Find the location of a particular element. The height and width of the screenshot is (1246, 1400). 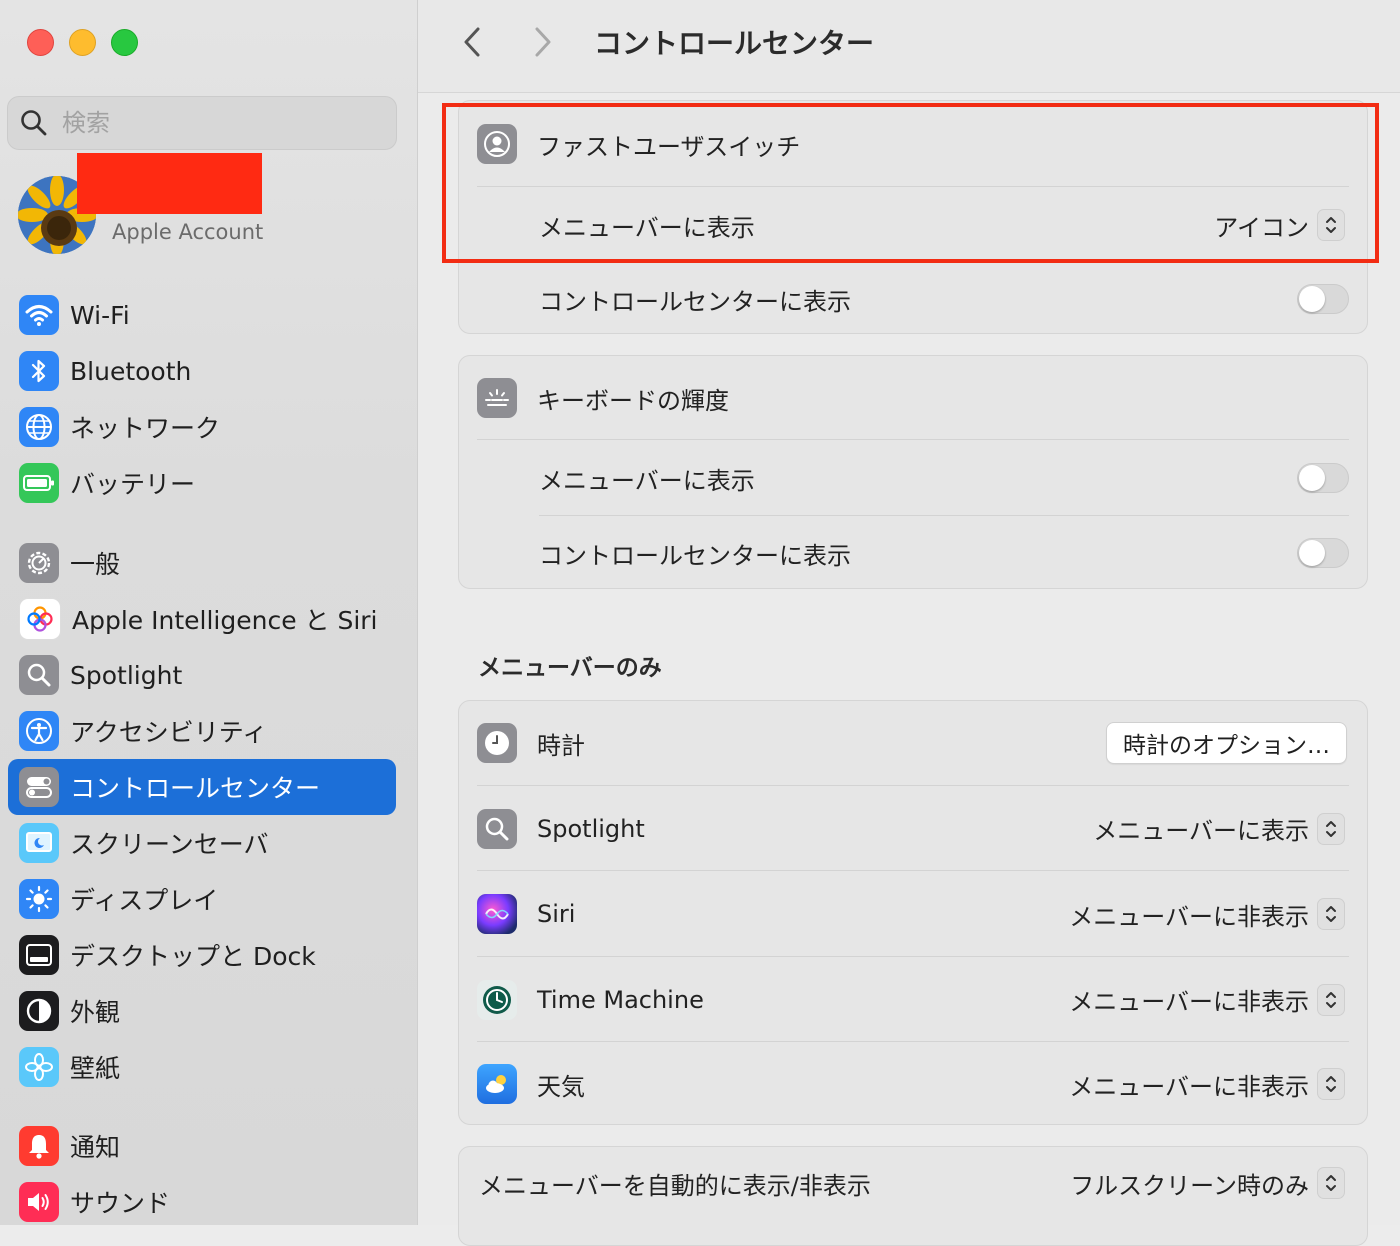

sidebar-item-label: 通知 is located at coordinates (95, 1147).